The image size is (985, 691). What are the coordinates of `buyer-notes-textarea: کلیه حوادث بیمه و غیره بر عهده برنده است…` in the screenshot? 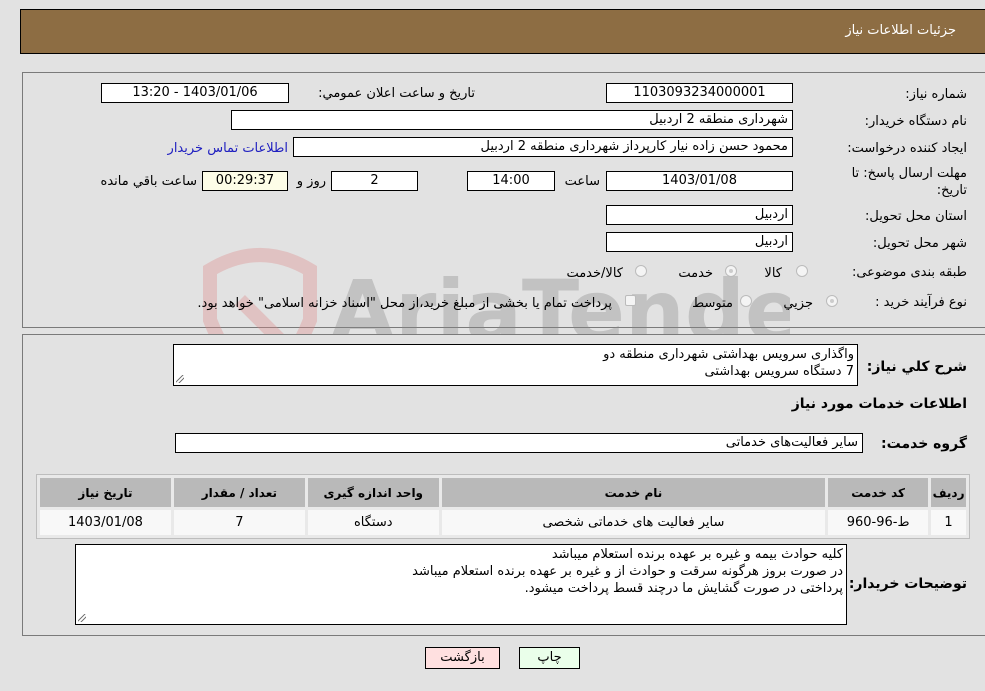 It's located at (461, 584).